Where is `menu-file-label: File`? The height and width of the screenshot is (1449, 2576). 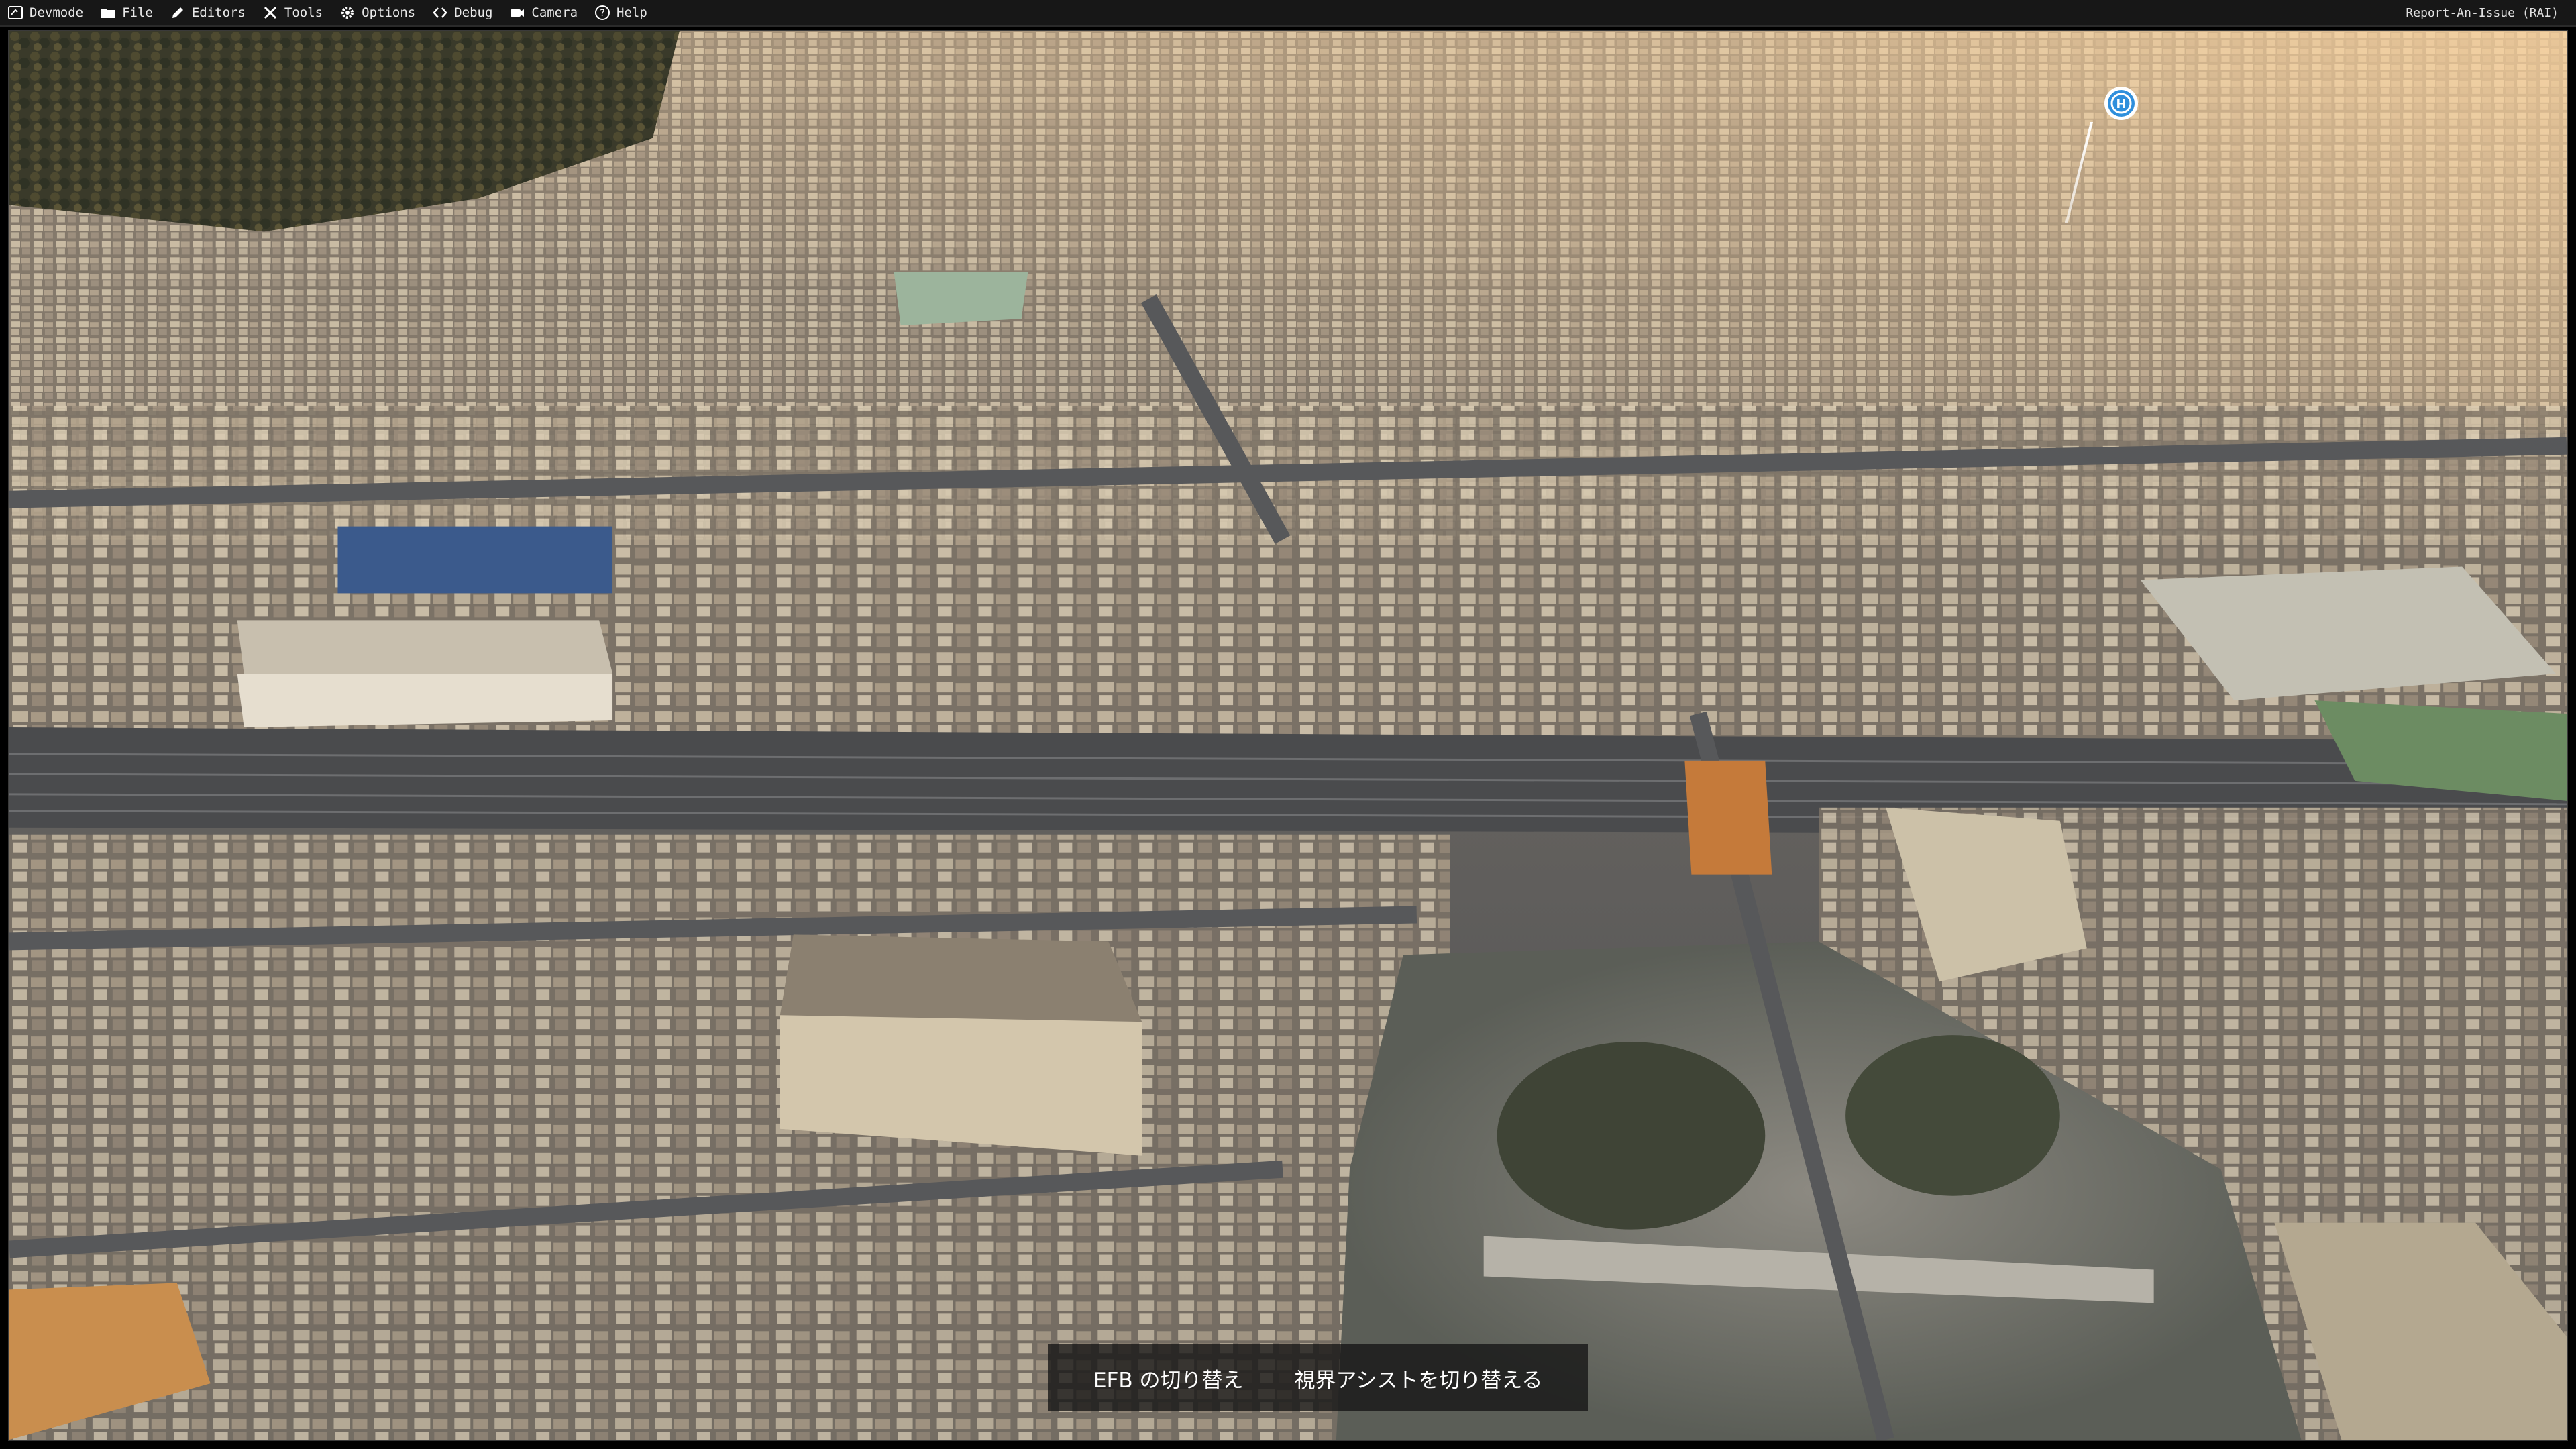 menu-file-label: File is located at coordinates (137, 12).